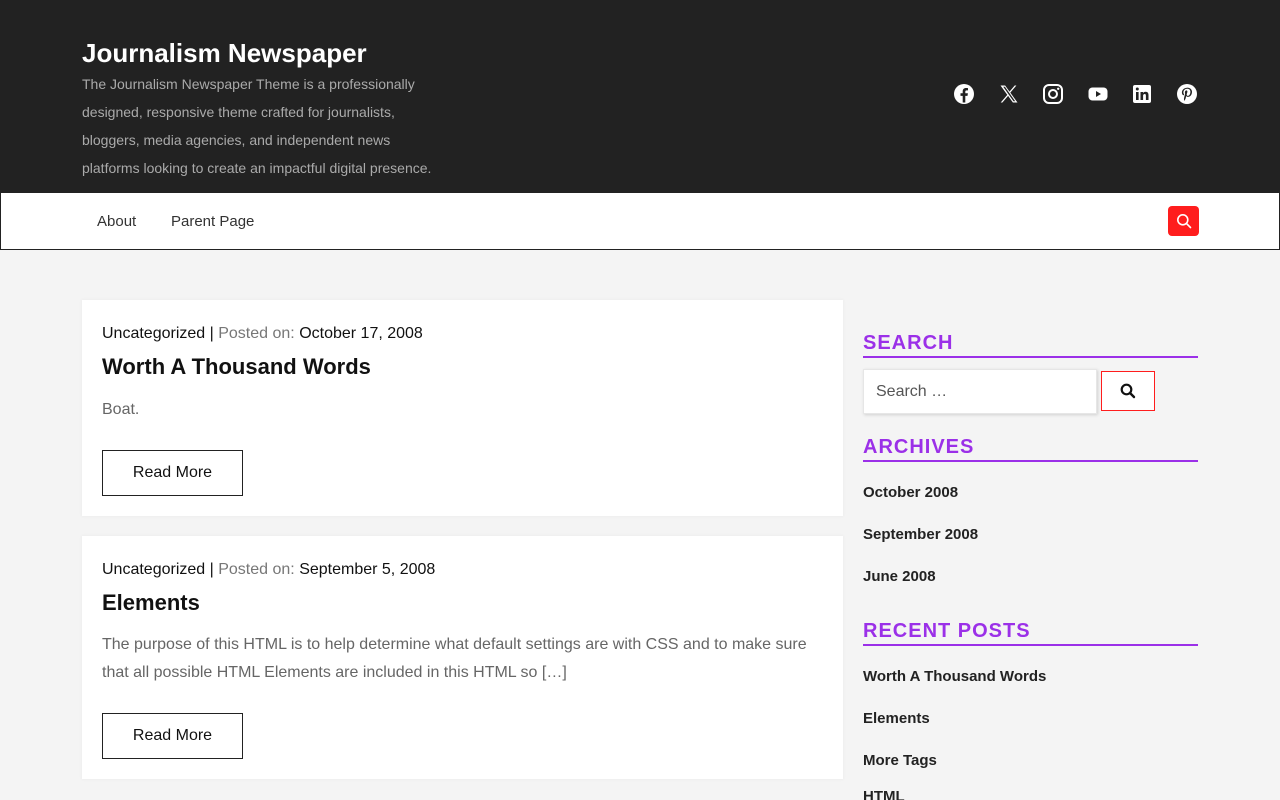 This screenshot has width=1280, height=800. I want to click on main-navigation: About Parent Page, so click(640, 221).